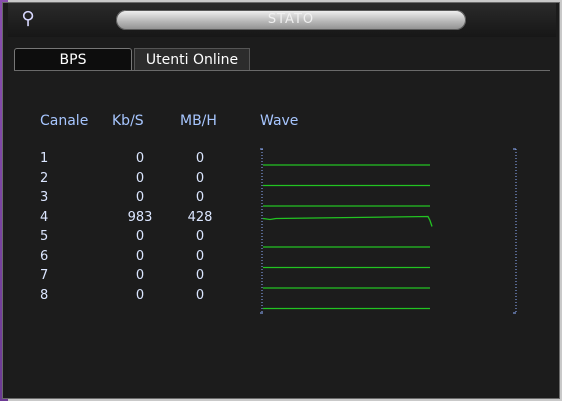  I want to click on window-title: STATO, so click(291, 19).